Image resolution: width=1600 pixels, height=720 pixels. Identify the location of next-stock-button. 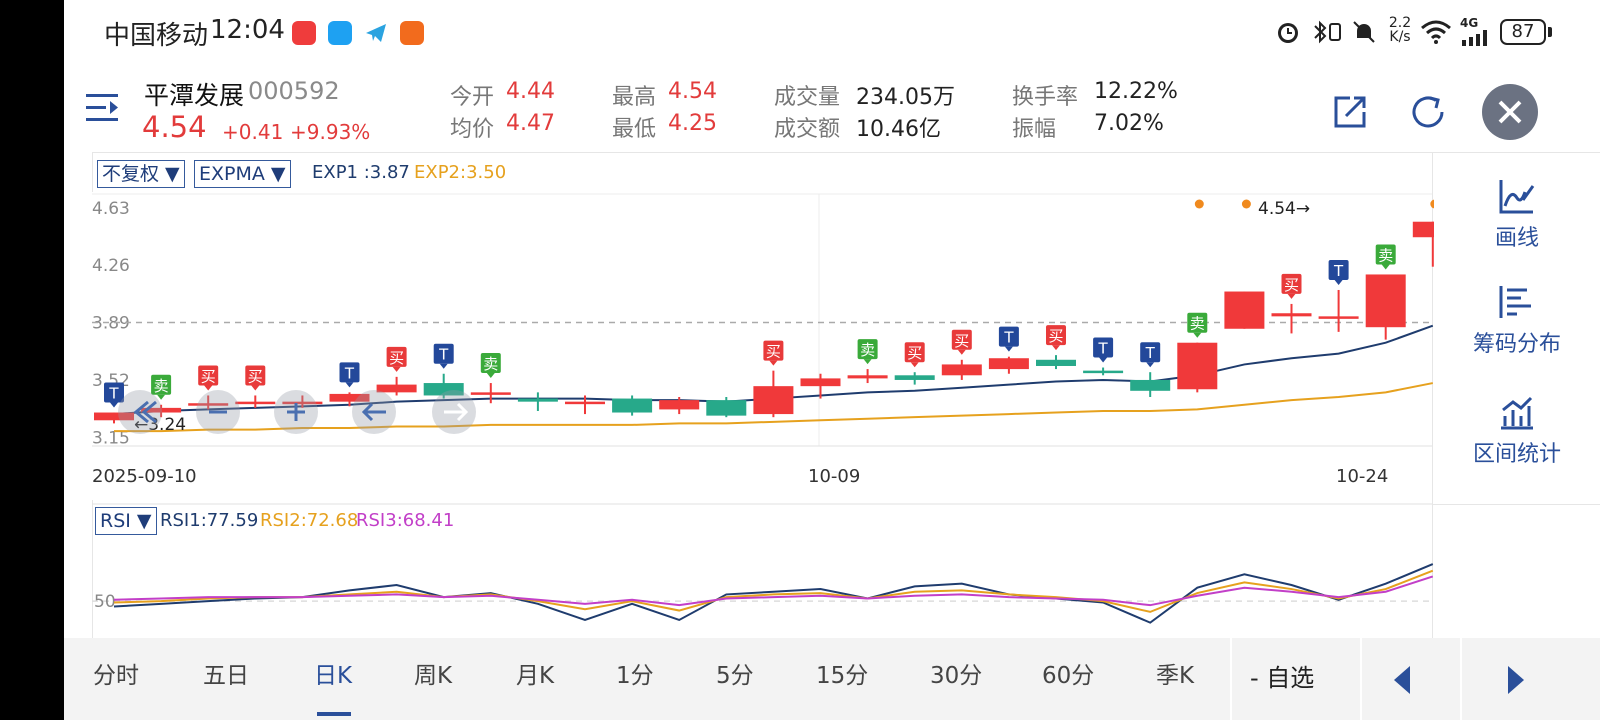
(1516, 680).